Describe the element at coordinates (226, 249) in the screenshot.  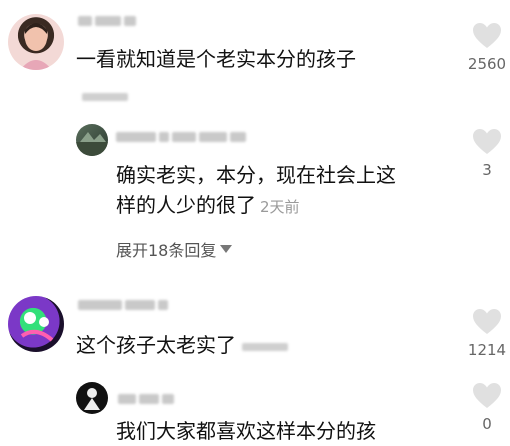
I see `triangle-down-icon` at that location.